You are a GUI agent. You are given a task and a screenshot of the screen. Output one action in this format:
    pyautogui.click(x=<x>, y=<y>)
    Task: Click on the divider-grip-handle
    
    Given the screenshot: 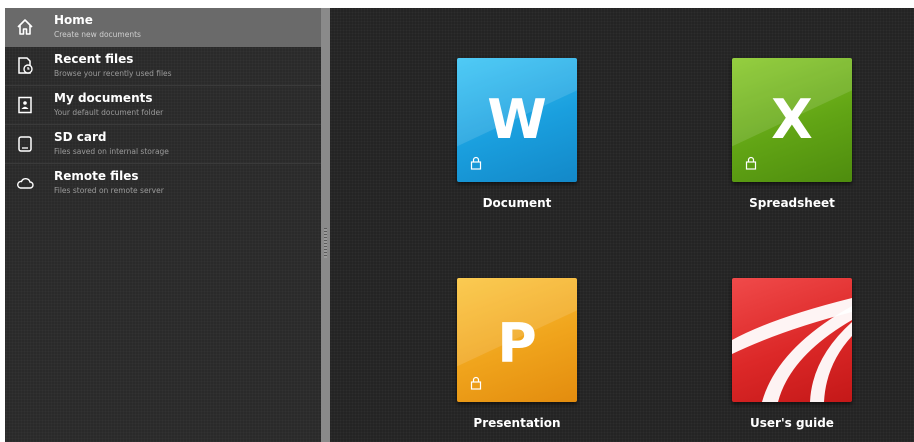 What is the action you would take?
    pyautogui.click(x=325, y=243)
    